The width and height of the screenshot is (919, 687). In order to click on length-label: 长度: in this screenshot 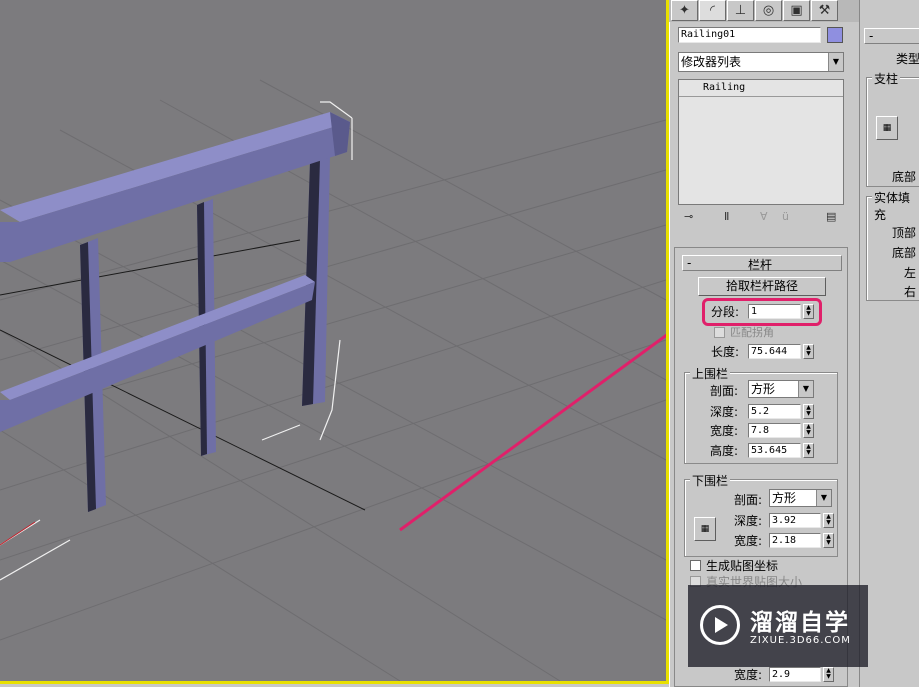, I will do `click(725, 352)`.